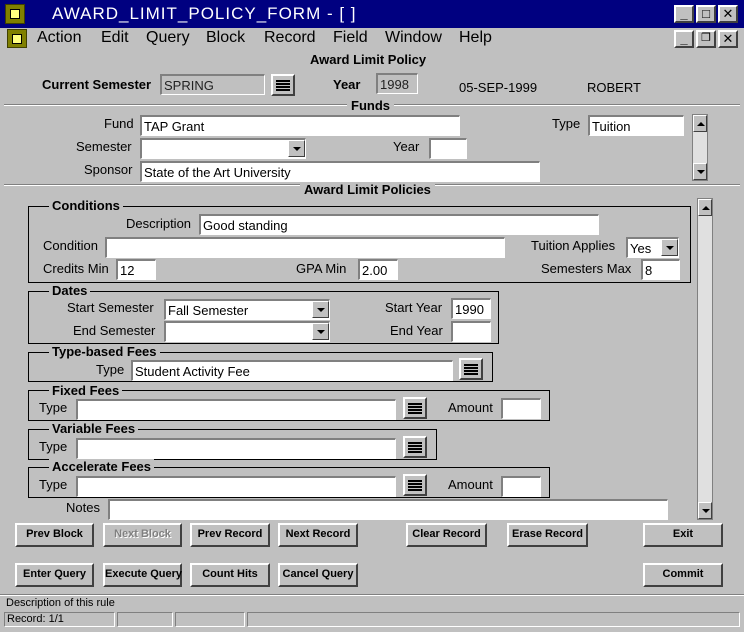 The image size is (744, 632). I want to click on type-based-fees-type-field: Student Activity Fee, so click(292, 370).